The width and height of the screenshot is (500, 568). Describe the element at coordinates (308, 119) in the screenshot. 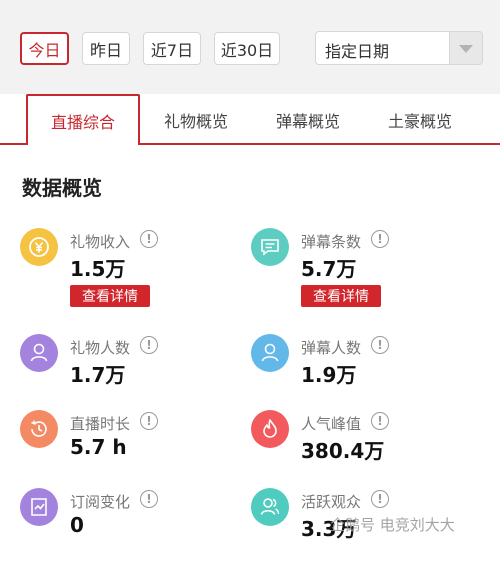

I see `tab-danmaku-overview: 弹幕概览` at that location.